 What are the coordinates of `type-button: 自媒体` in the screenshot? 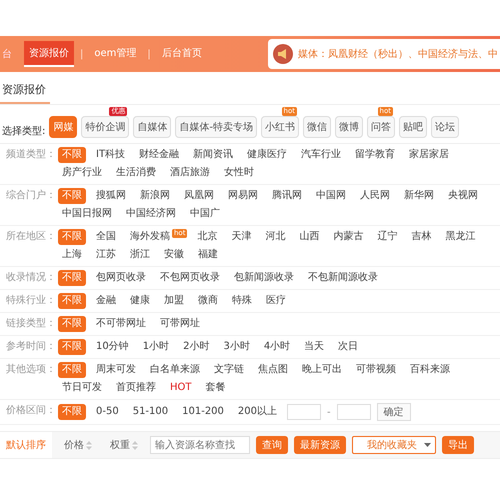 It's located at (152, 127).